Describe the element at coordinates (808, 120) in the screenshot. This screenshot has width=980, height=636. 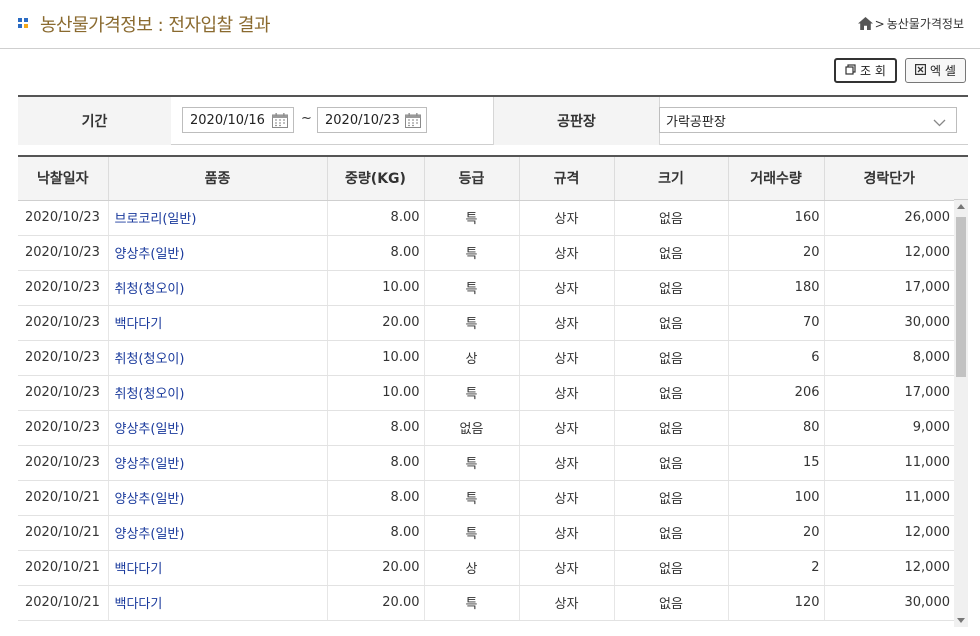
I see `market-select: 가락공판장` at that location.